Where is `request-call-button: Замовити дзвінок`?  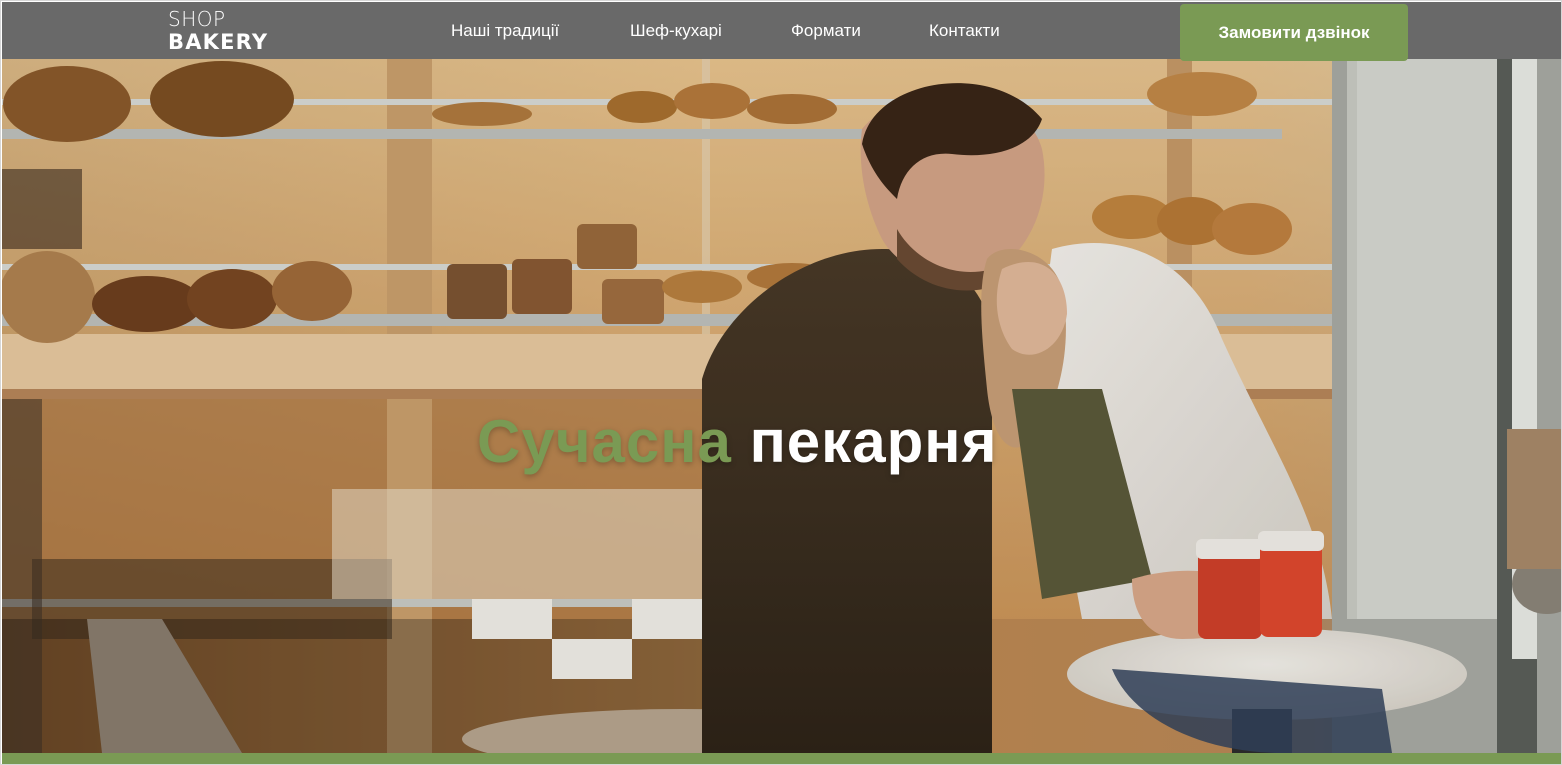
request-call-button: Замовити дзвінок is located at coordinates (1294, 32).